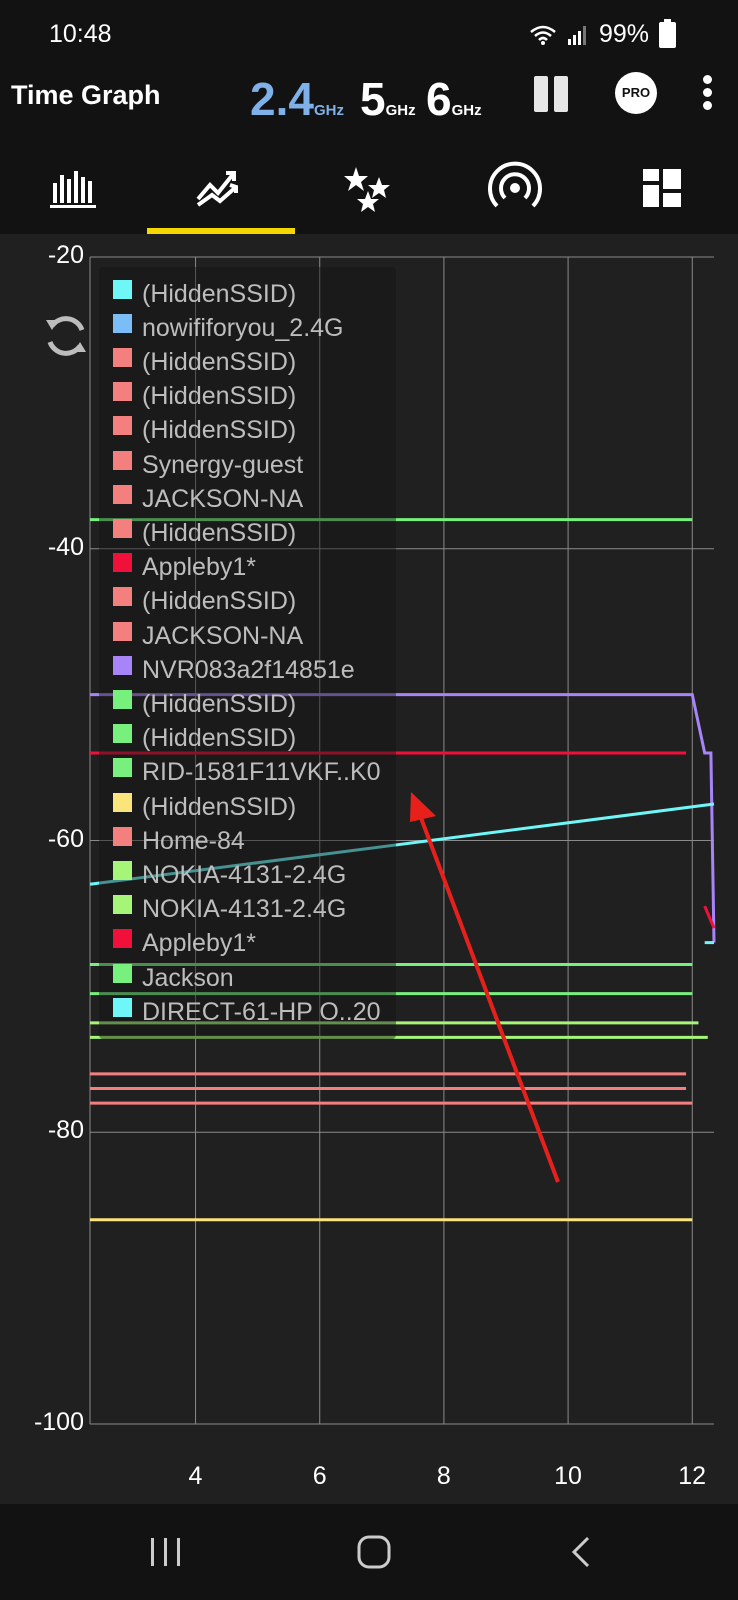 The height and width of the screenshot is (1600, 738). Describe the element at coordinates (166, 1552) in the screenshot. I see `recent-apps-icon` at that location.